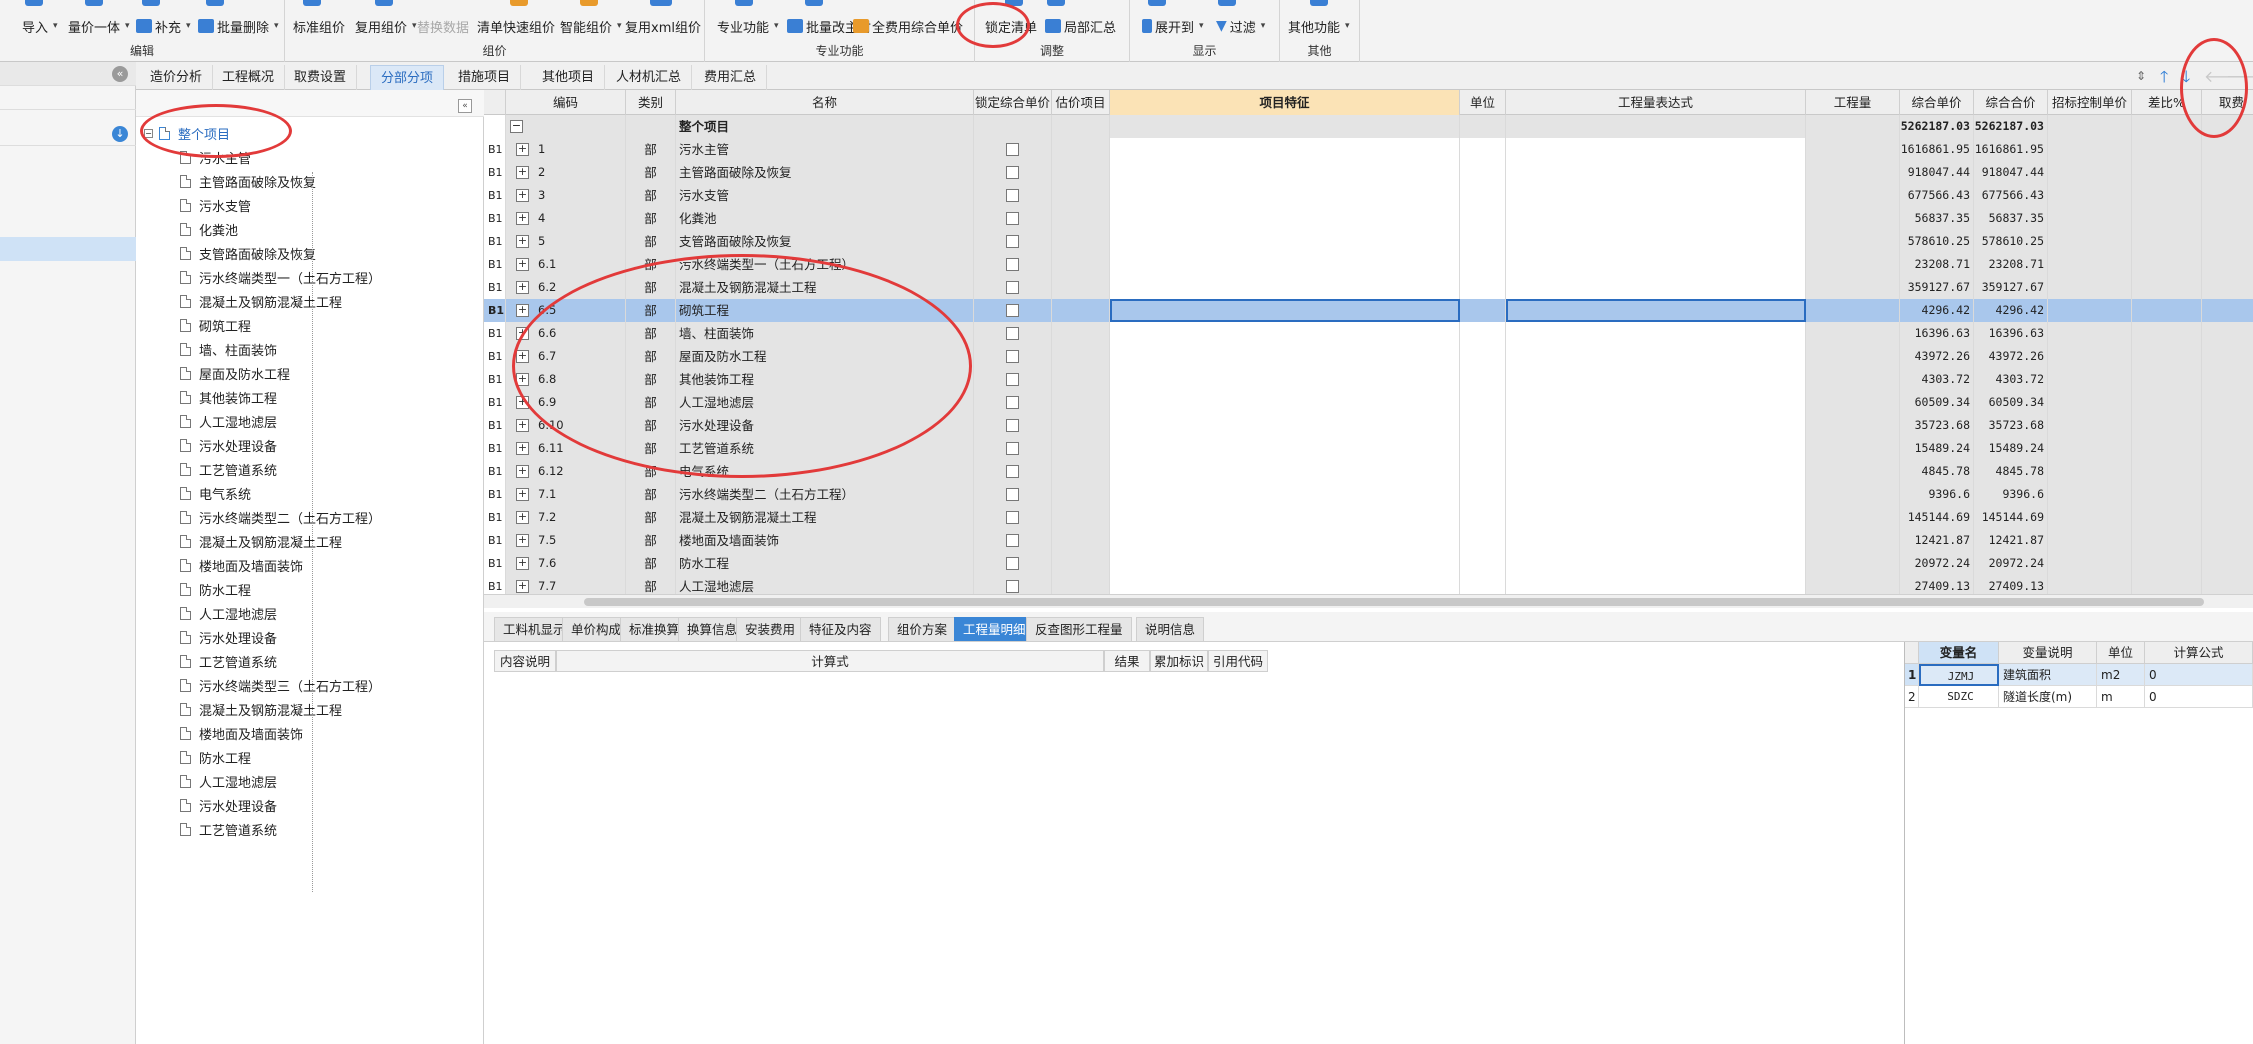 Image resolution: width=2253 pixels, height=1044 pixels. Describe the element at coordinates (1394, 602) in the screenshot. I see `scrollbar-thumb` at that location.